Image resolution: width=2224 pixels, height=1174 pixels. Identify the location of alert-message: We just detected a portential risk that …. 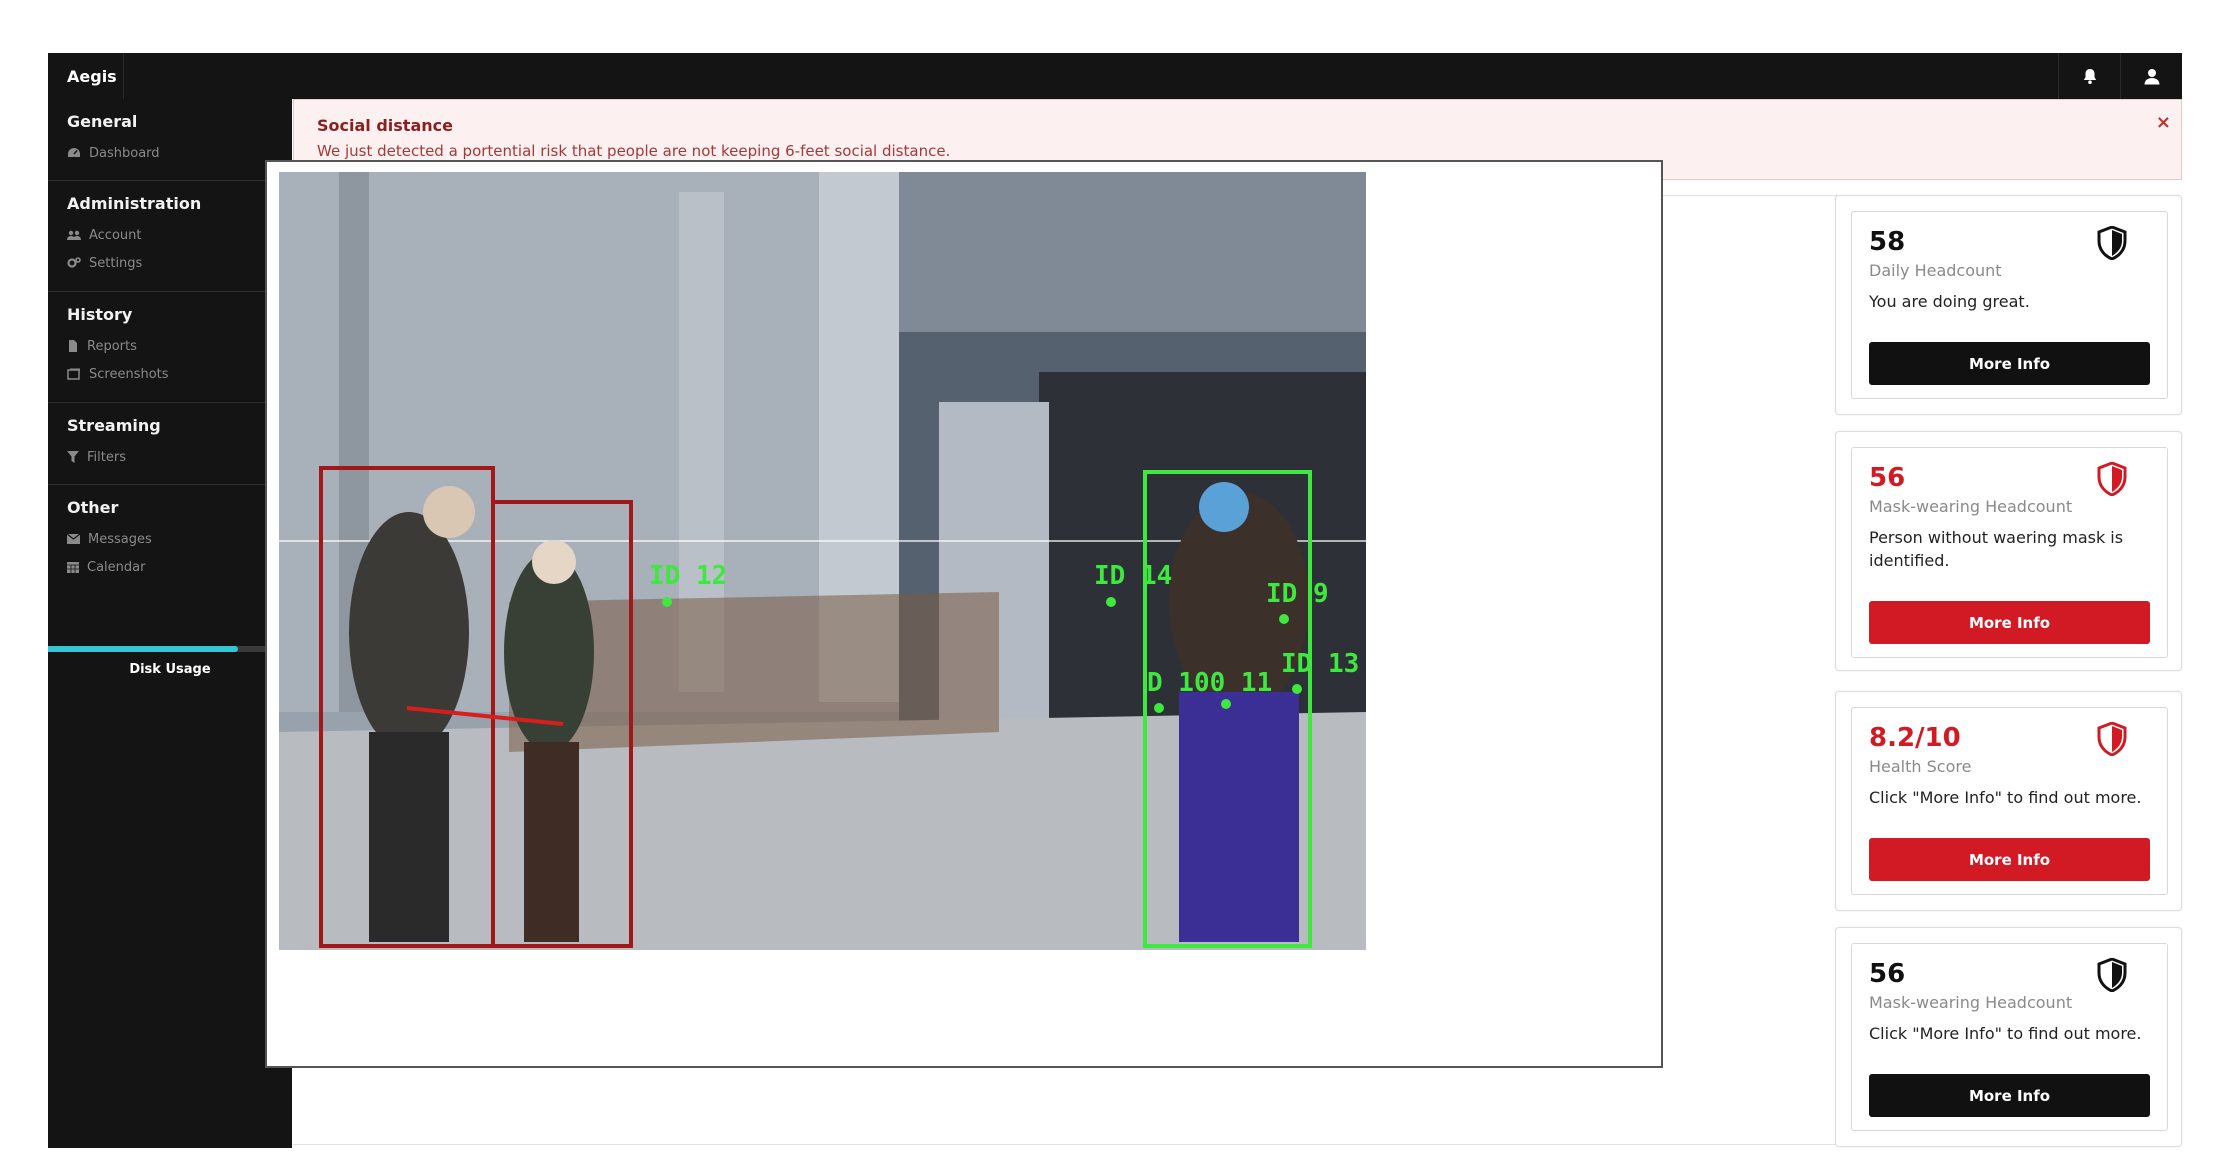
(634, 151).